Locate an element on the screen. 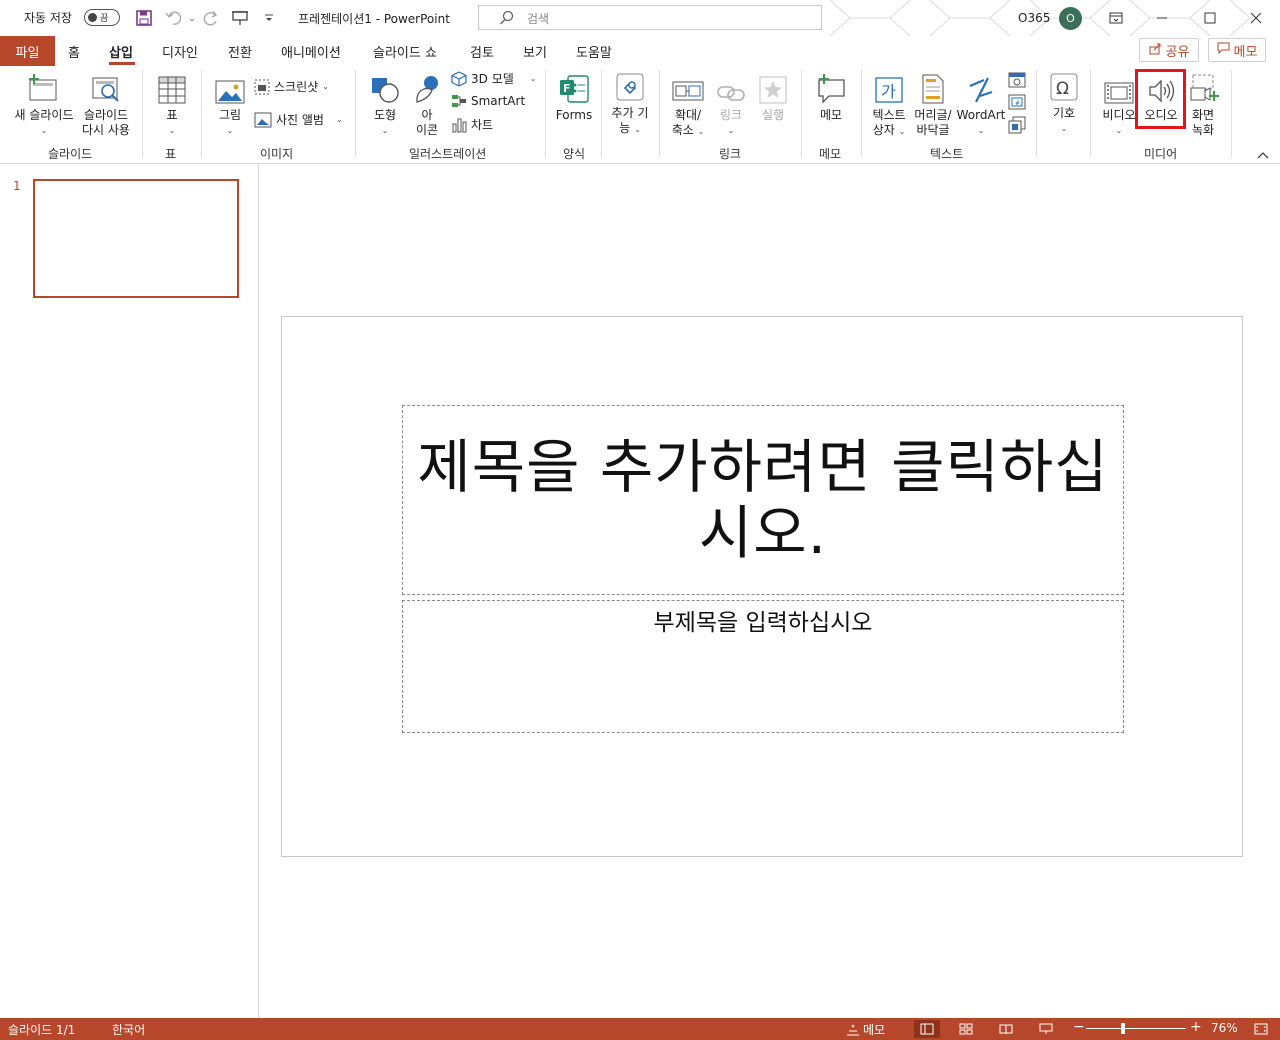 The width and height of the screenshot is (1280, 1040). header-footer-button: 머리글/ 바닥글 is located at coordinates (933, 104).